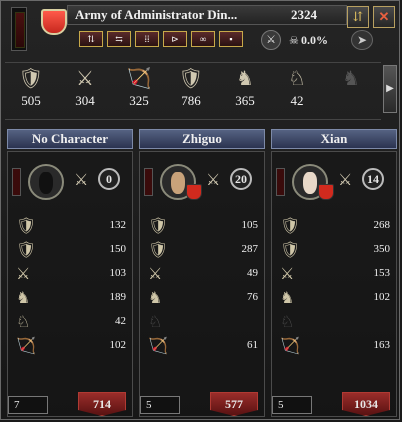 This screenshot has height=422, width=402. What do you see at coordinates (102, 404) in the screenshot?
I see `flank-total-troops: 714` at bounding box center [102, 404].